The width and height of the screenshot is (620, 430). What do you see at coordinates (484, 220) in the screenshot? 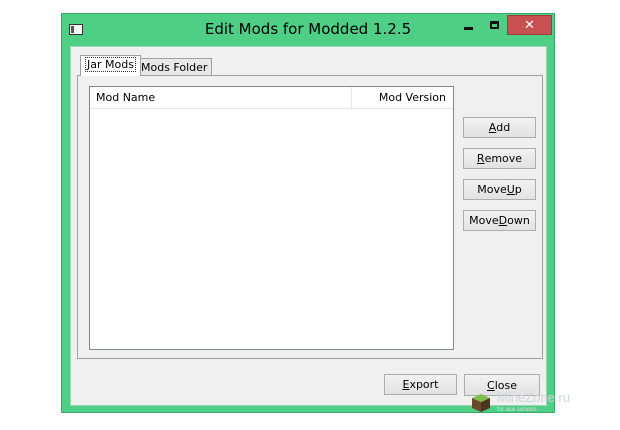
I see `move-down-button-prefix: Move` at bounding box center [484, 220].